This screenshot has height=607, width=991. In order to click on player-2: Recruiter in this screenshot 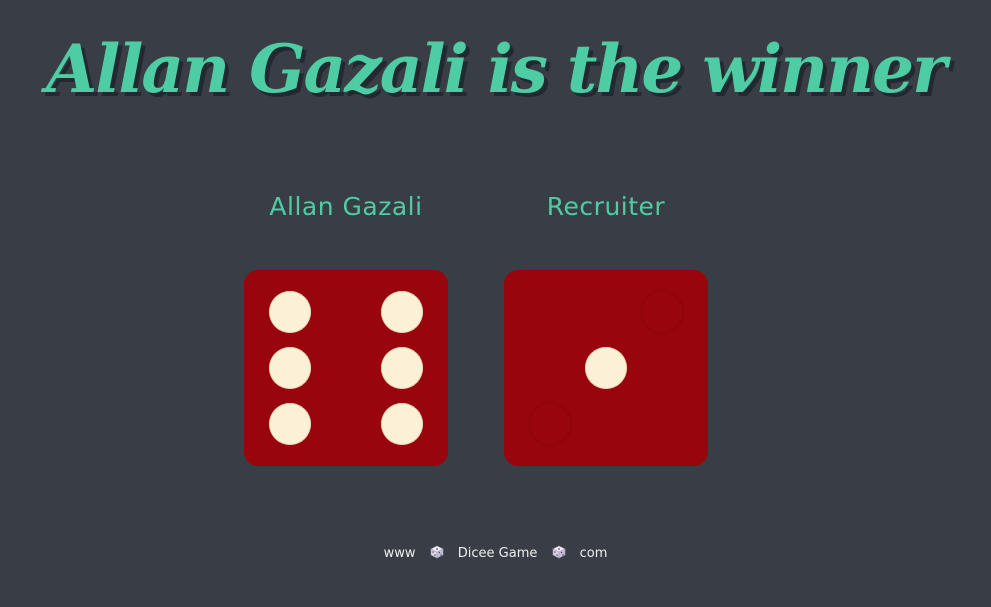, I will do `click(606, 328)`.